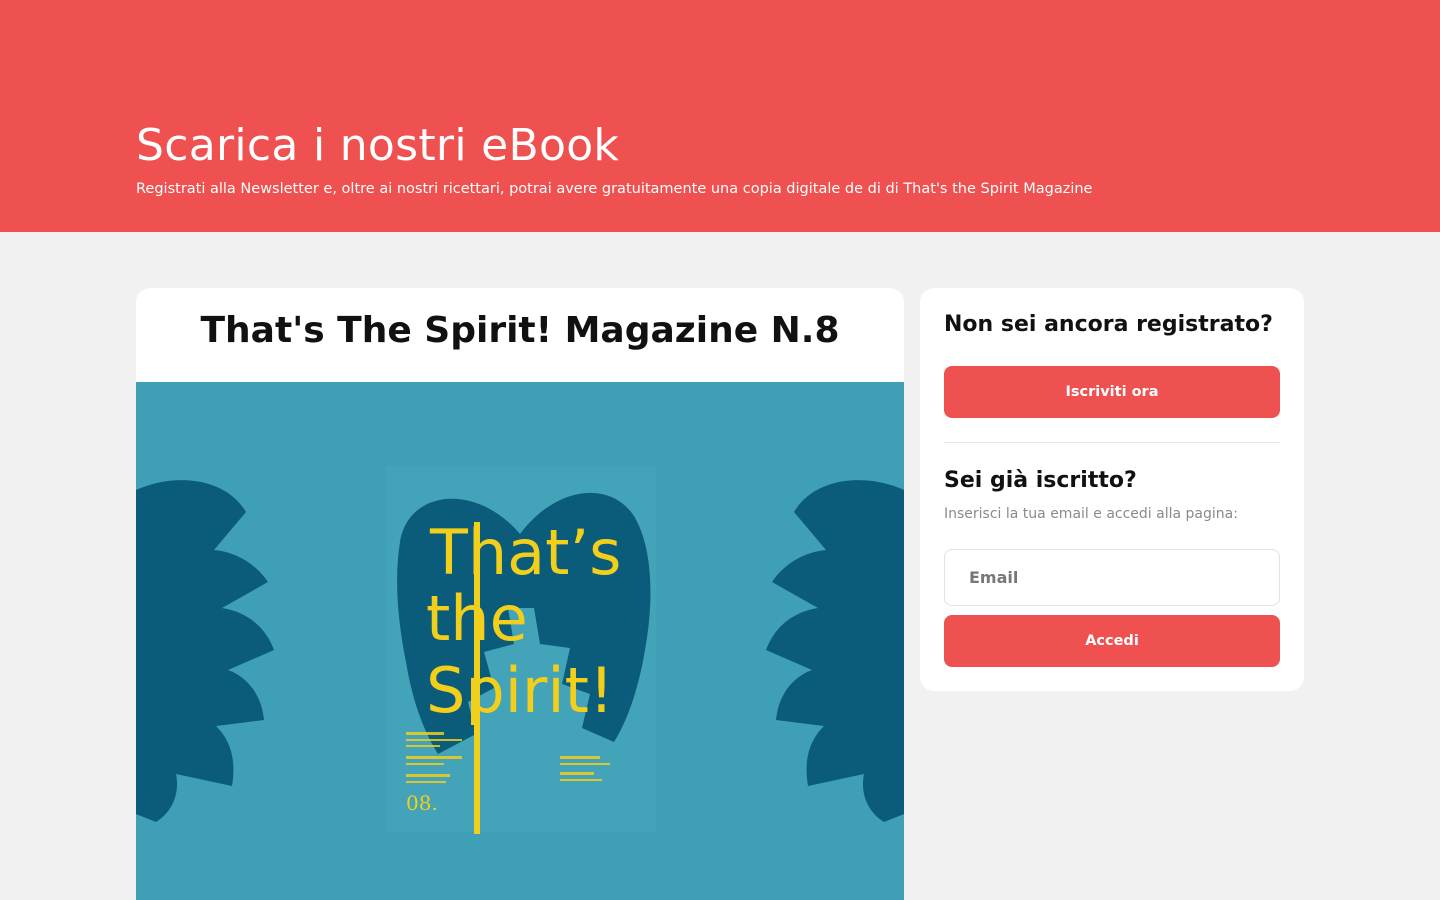  What do you see at coordinates (378, 145) in the screenshot?
I see `page-title: Scarica i nostri eBook` at bounding box center [378, 145].